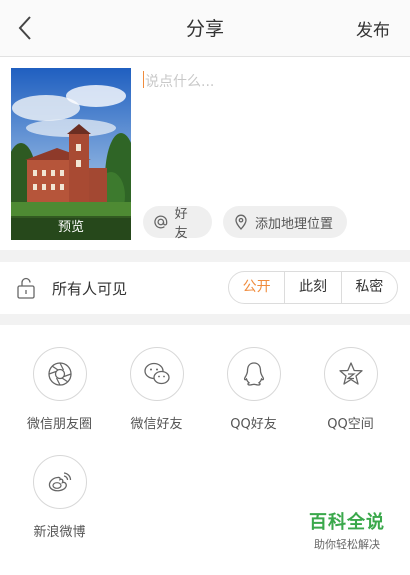 The image size is (410, 575). What do you see at coordinates (59, 424) in the screenshot?
I see `share-wechat-moments-label: 微信朋友圈` at bounding box center [59, 424].